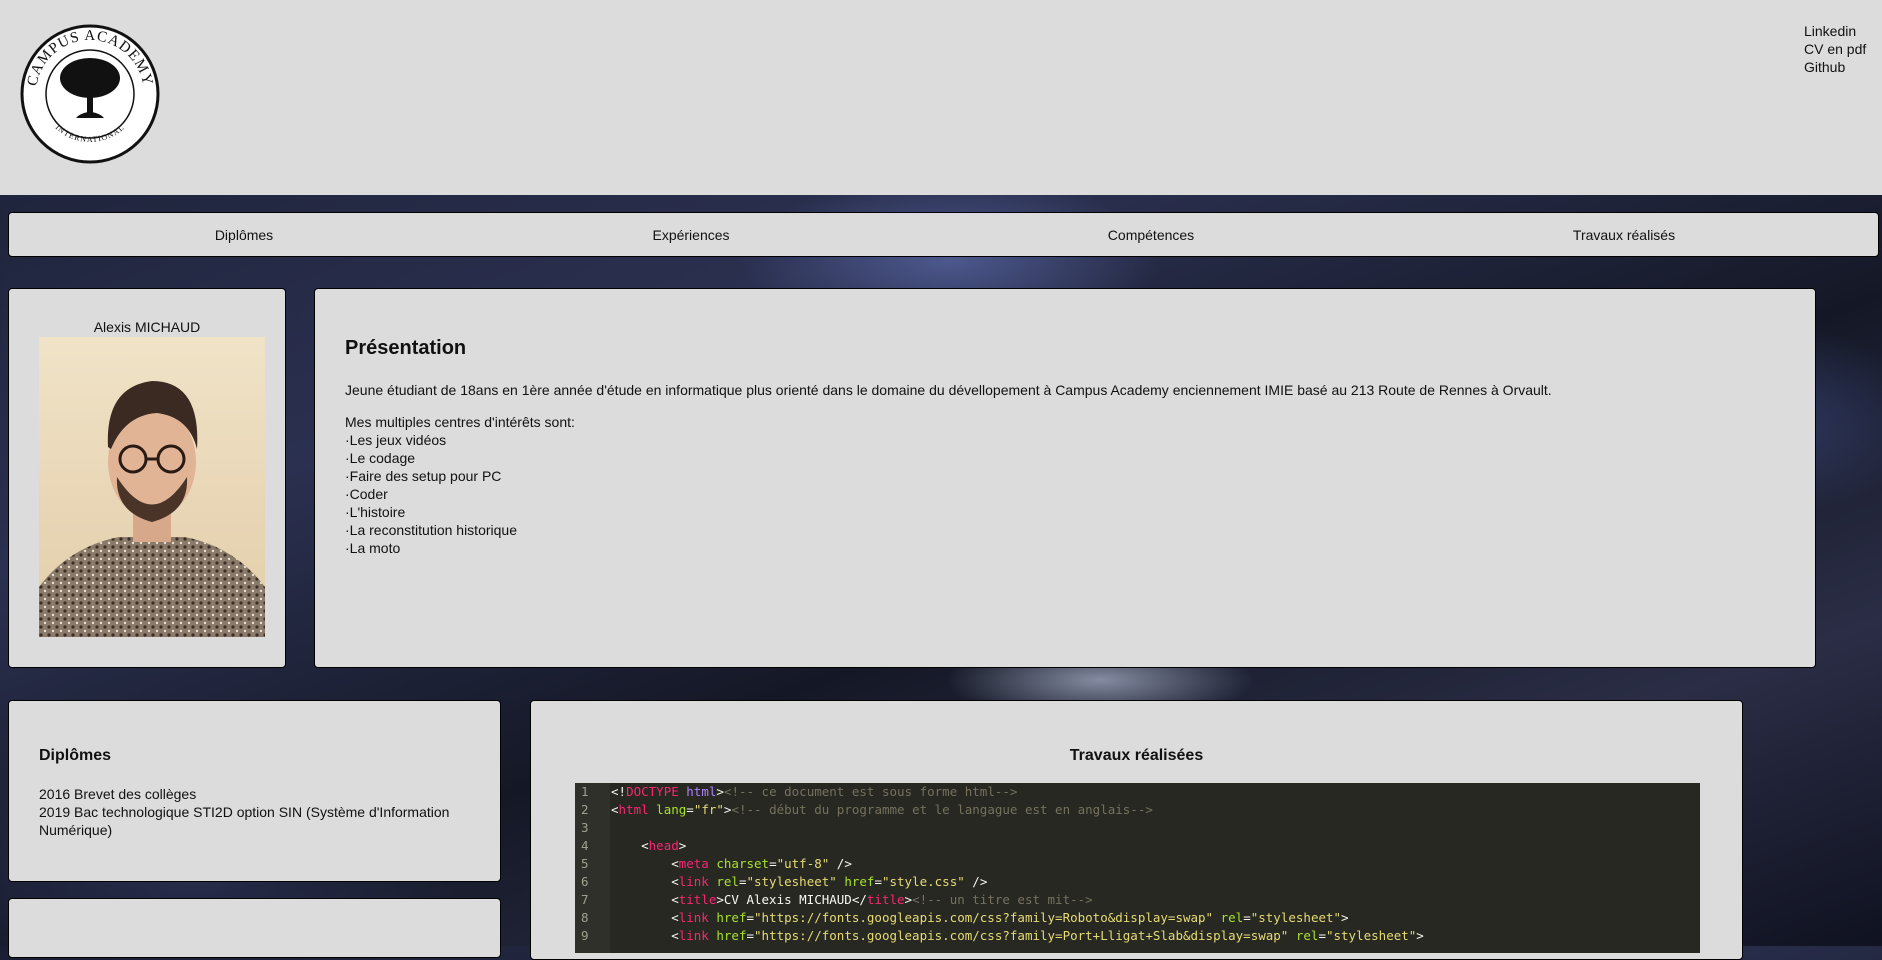 This screenshot has width=1882, height=960. I want to click on interests-heading: Mes multiples centres d'intérêts sont:, so click(460, 422).